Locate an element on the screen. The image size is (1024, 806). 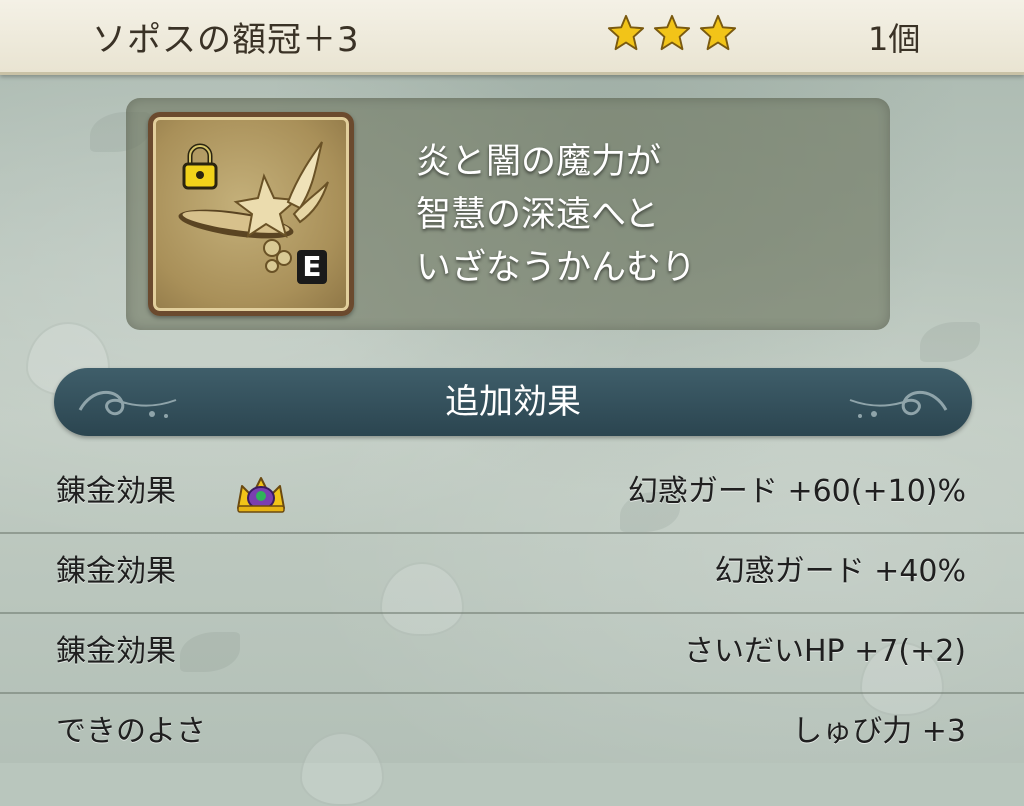
item-description: 炎と闇の魔力が 智慧の深遠へと いざなうかんむり is located at coordinates (556, 215).